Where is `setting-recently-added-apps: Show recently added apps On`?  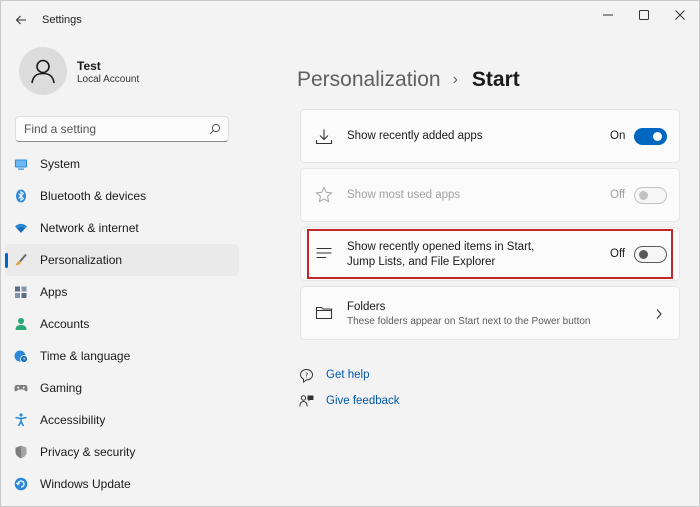
setting-recently-added-apps: Show recently added apps On is located at coordinates (490, 136).